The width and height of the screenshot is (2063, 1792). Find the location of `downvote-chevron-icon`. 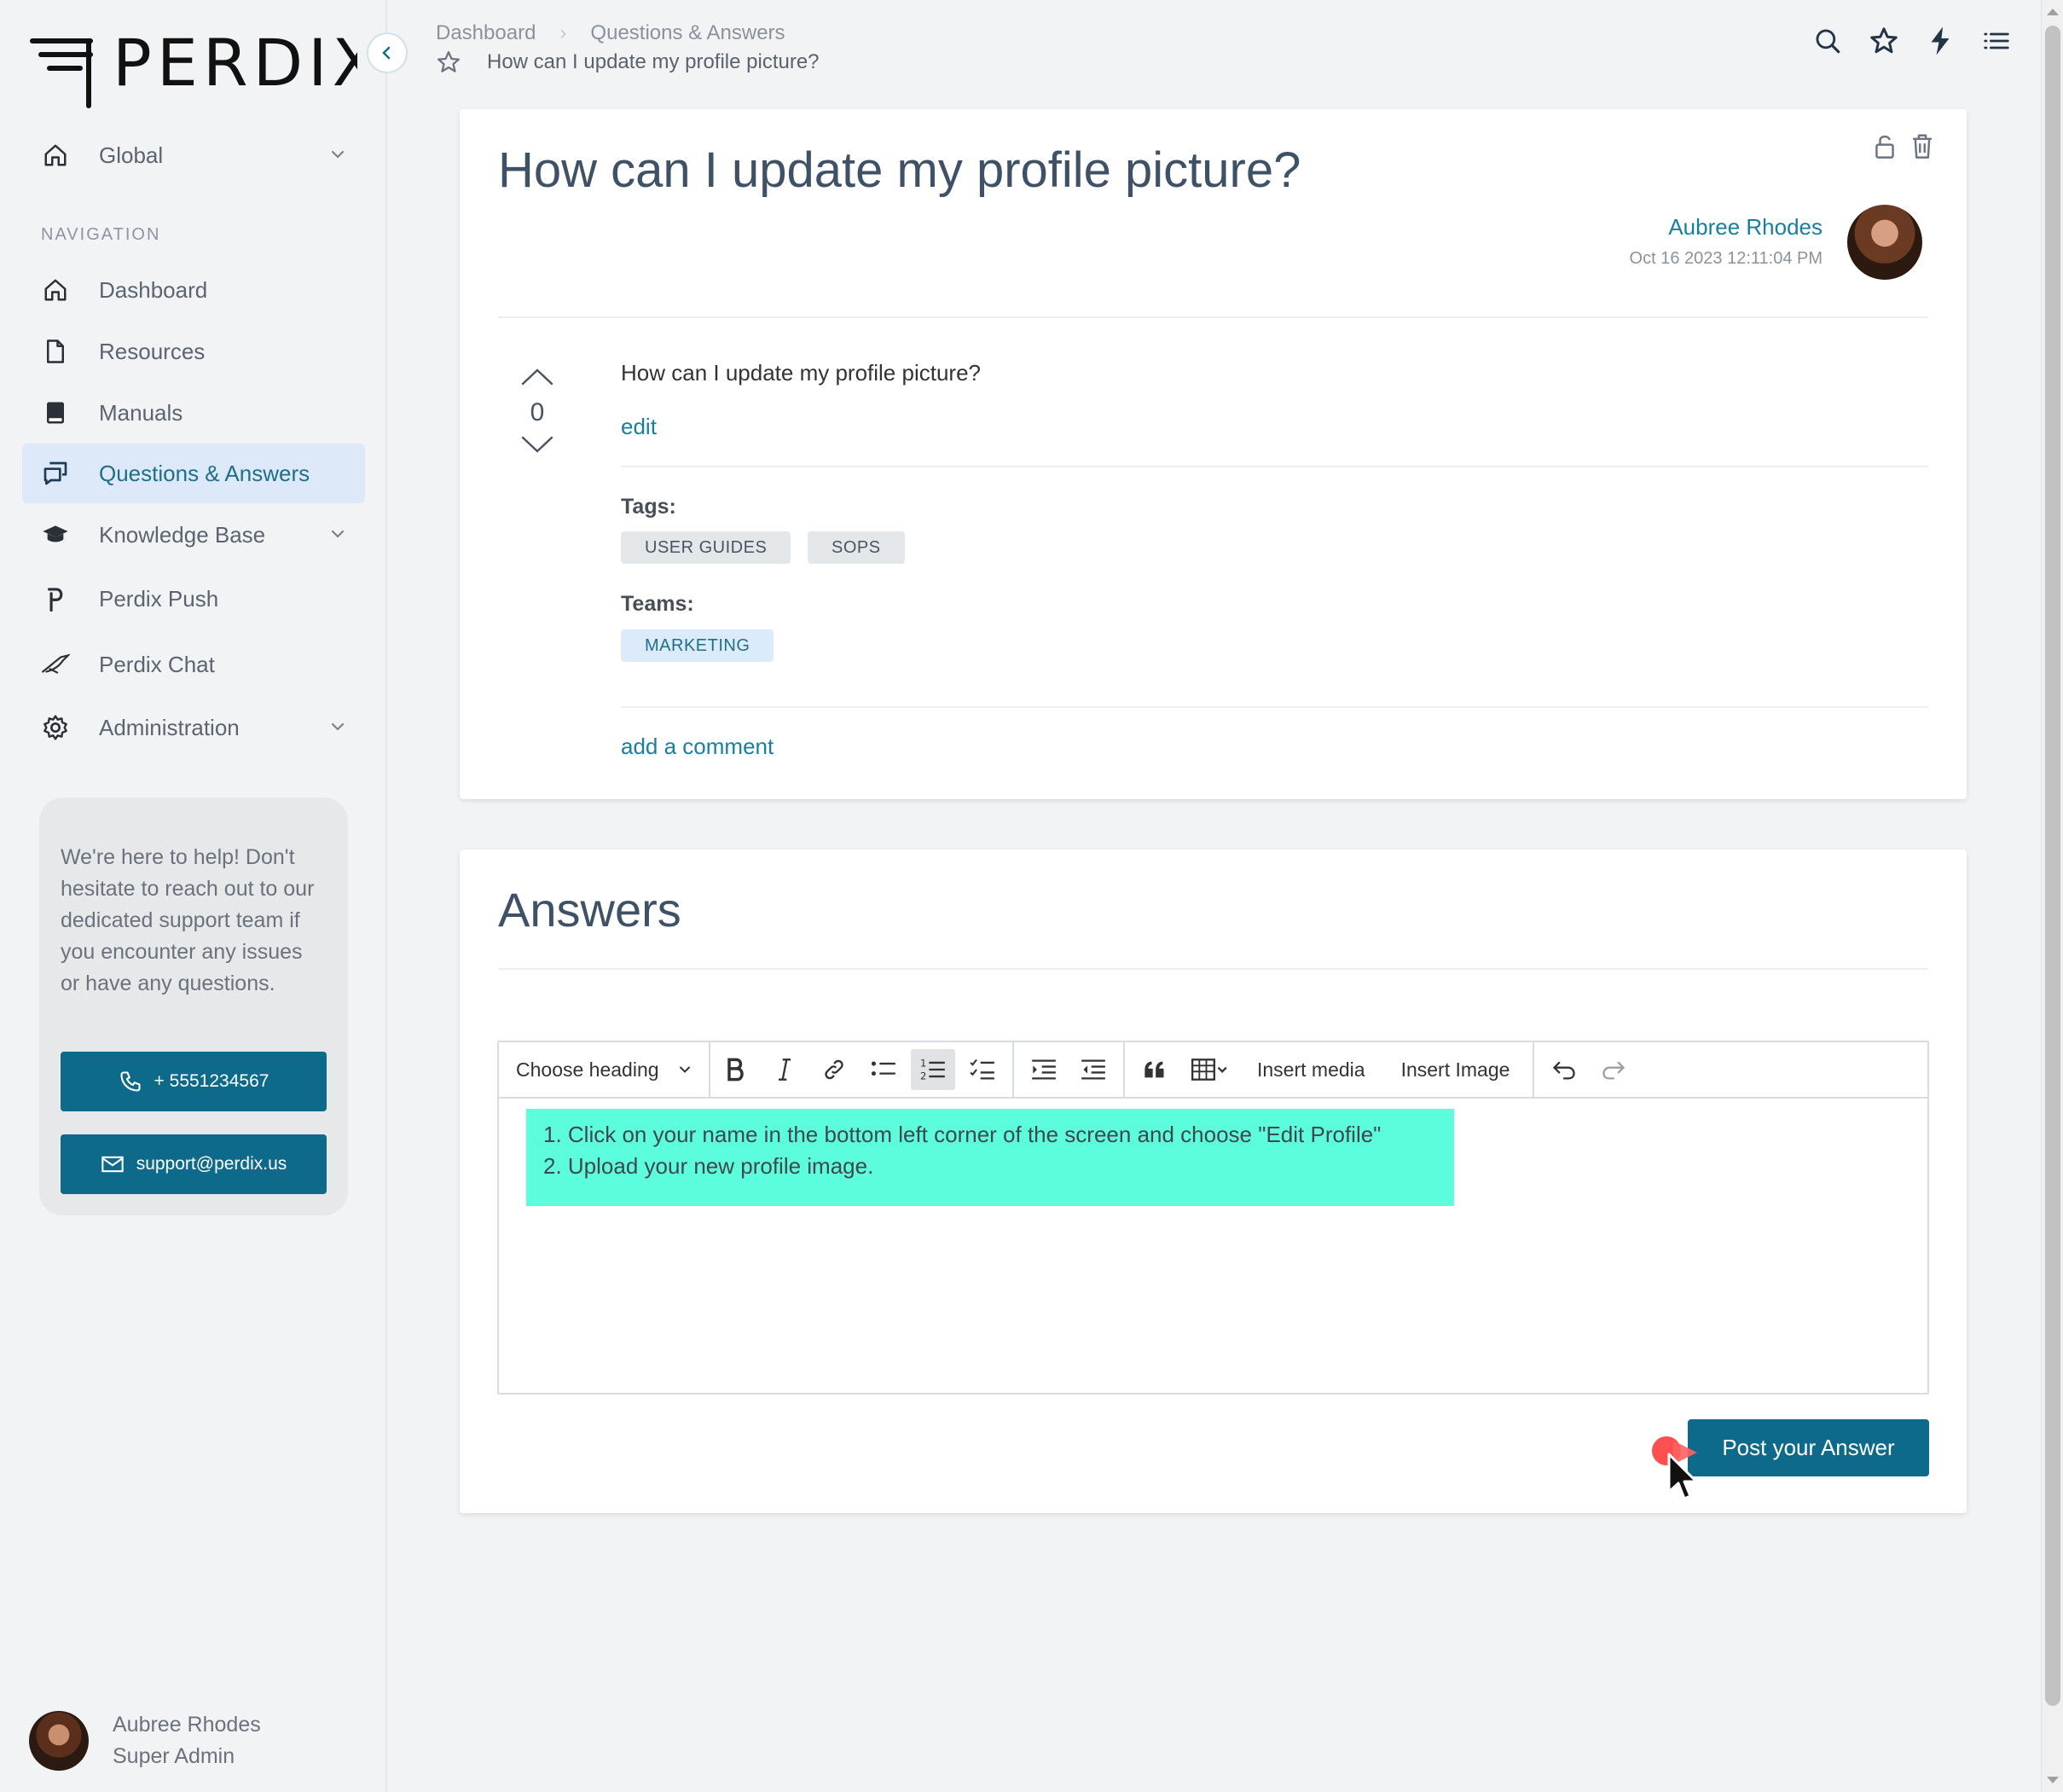

downvote-chevron-icon is located at coordinates (537, 445).